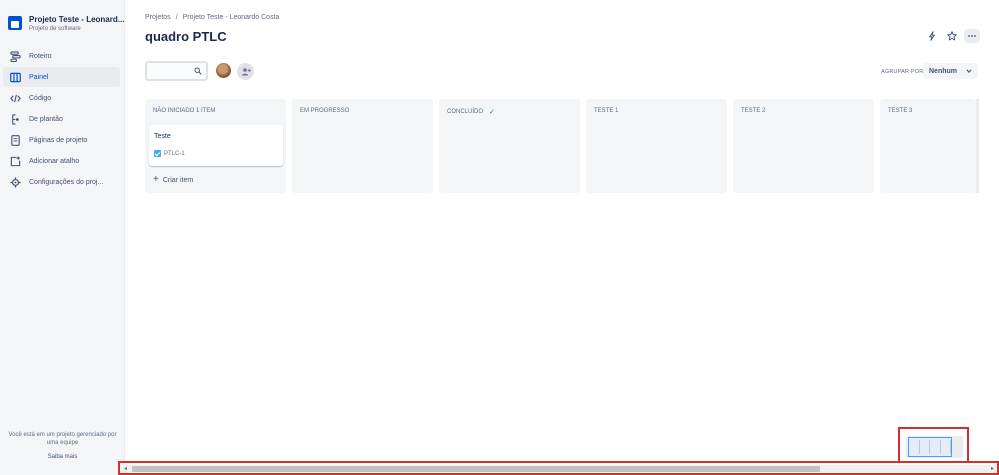  I want to click on board-column: EM PROGRESSO, so click(362, 146).